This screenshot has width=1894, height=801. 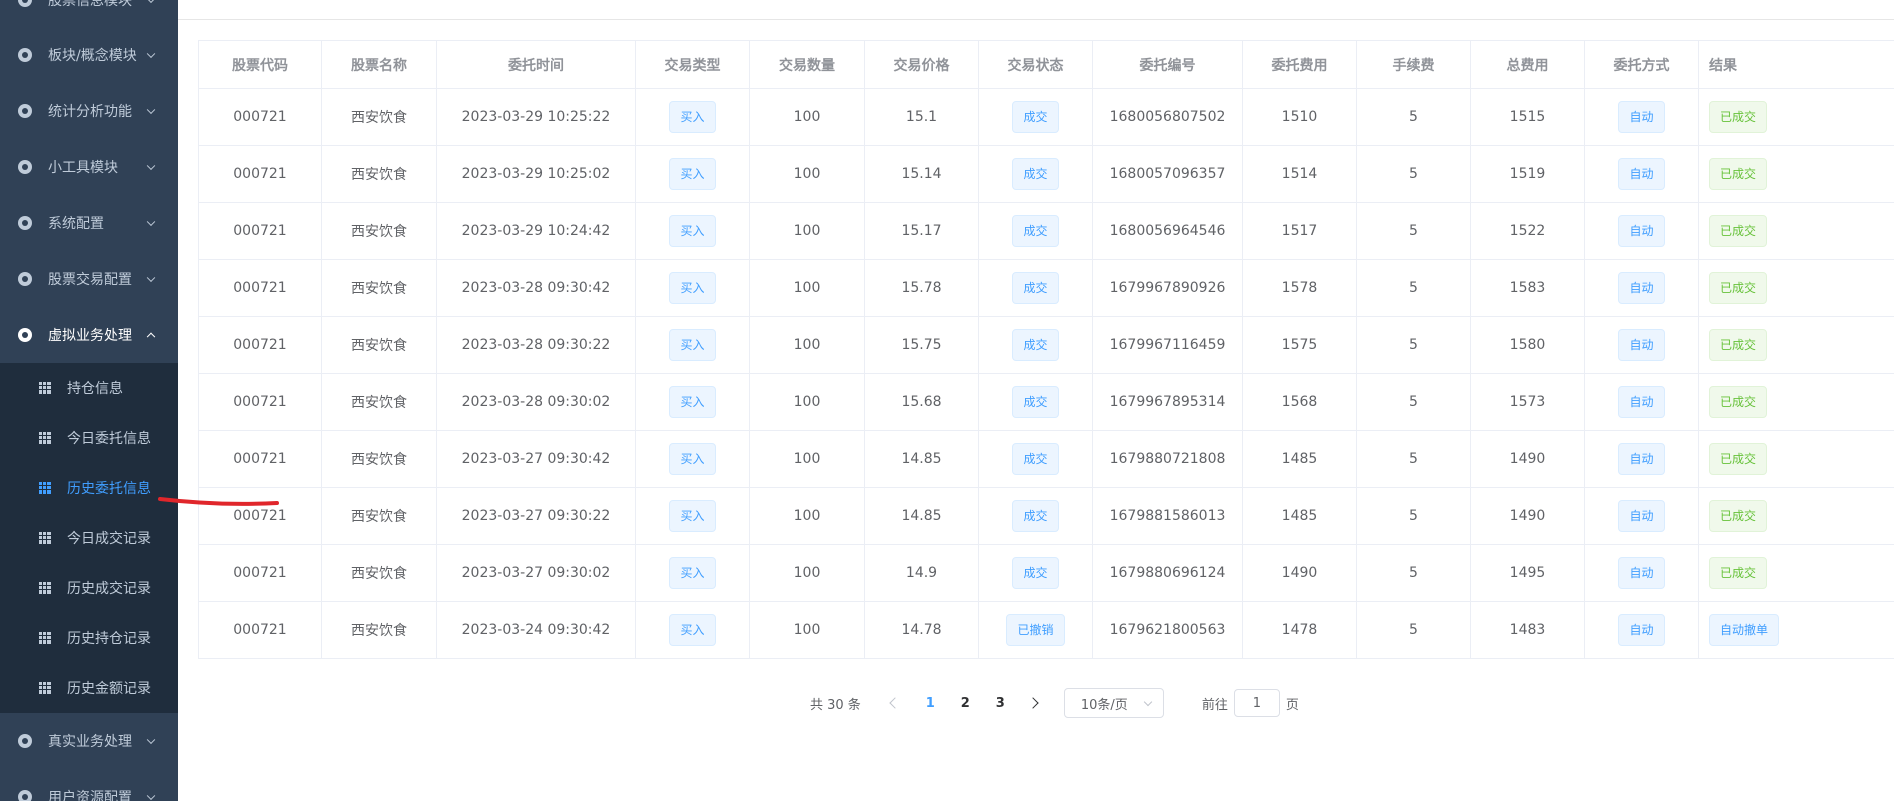 What do you see at coordinates (1167, 573) in the screenshot?
I see `cell-id: 1679880696124` at bounding box center [1167, 573].